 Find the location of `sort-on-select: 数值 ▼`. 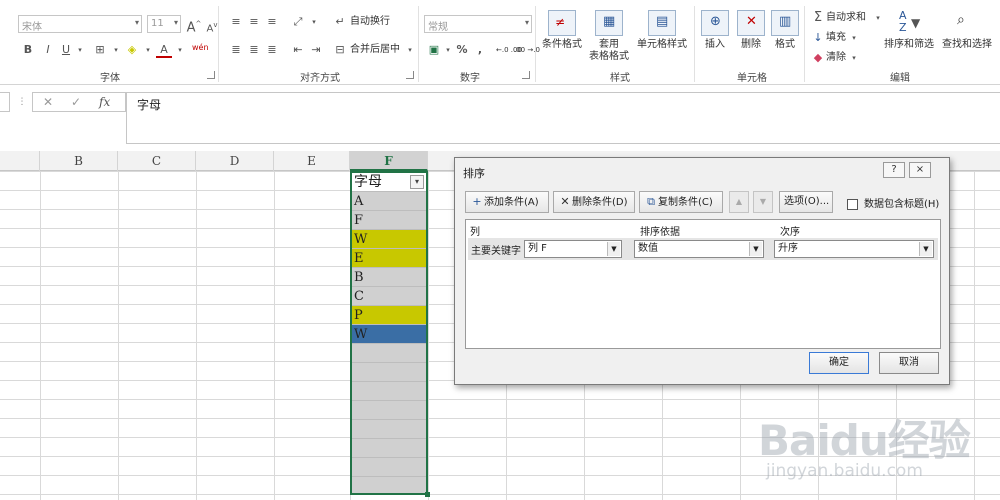

sort-on-select: 数值 ▼ is located at coordinates (699, 249).